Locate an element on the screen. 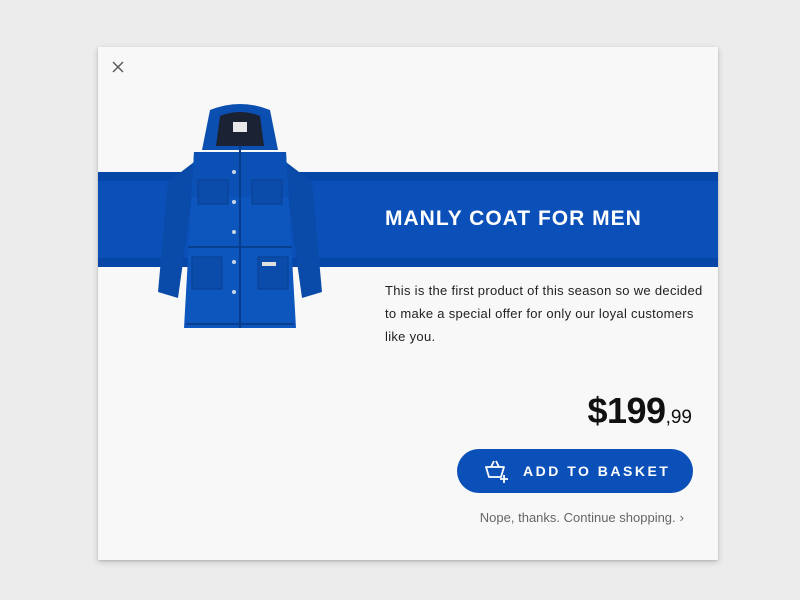 This screenshot has width=800, height=600. price: $199,99 is located at coordinates (639, 411).